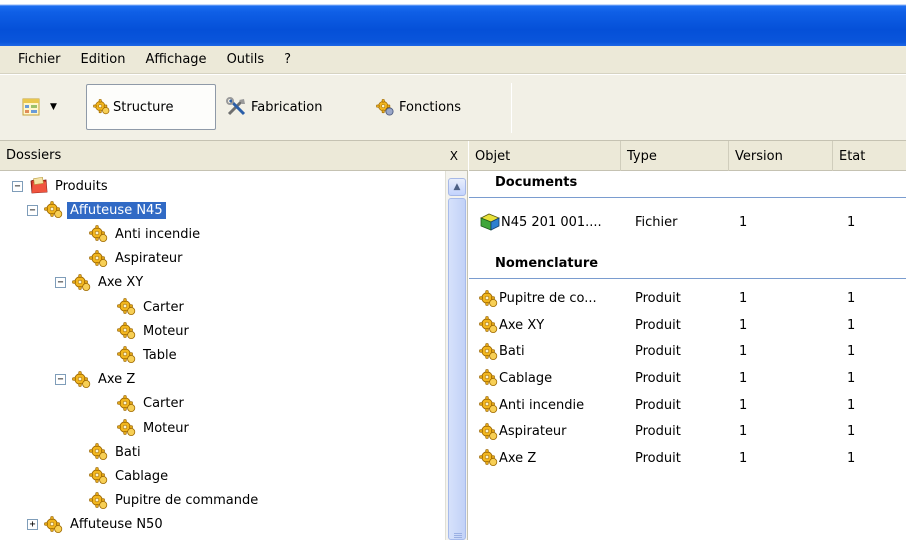 The width and height of the screenshot is (906, 540). Describe the element at coordinates (457, 187) in the screenshot. I see `scroll-up-button: ▲` at that location.